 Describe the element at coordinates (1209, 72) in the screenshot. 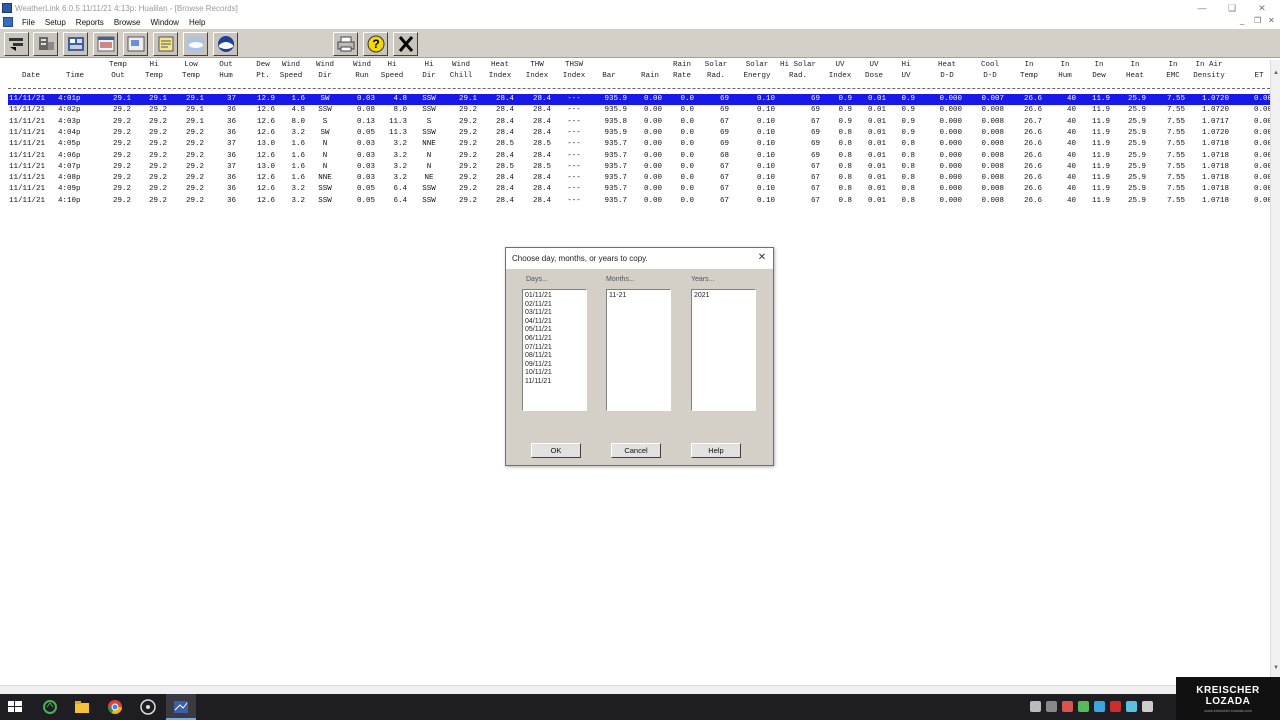

I see `column-header: In Air Density` at that location.